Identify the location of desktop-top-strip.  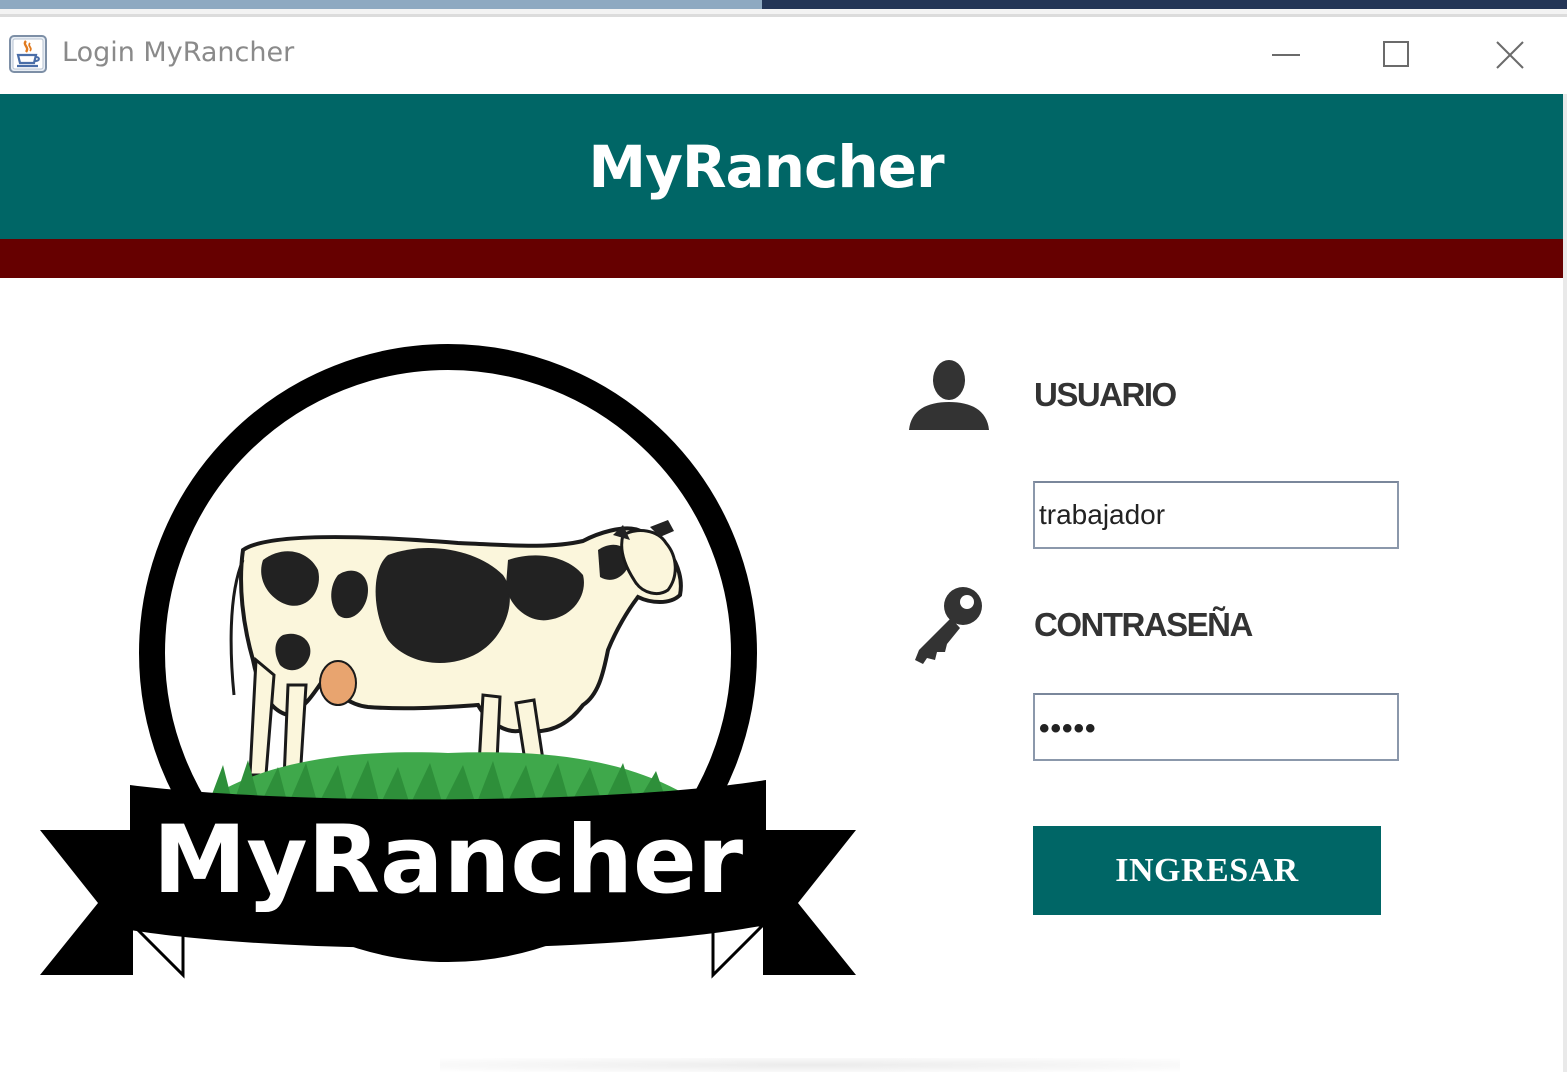
(783, 8).